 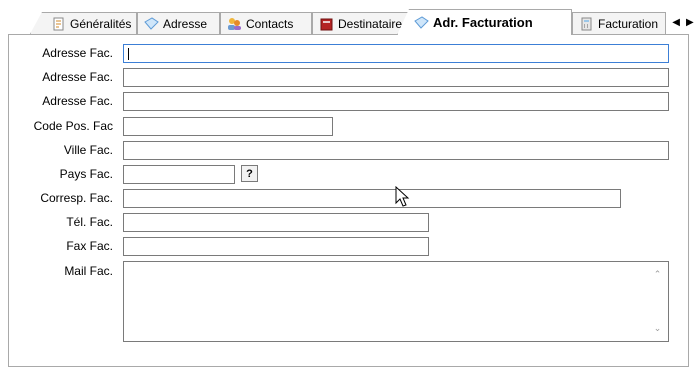 What do you see at coordinates (77, 77) in the screenshot?
I see `adresse-fac-label-2: Adresse Fac.` at bounding box center [77, 77].